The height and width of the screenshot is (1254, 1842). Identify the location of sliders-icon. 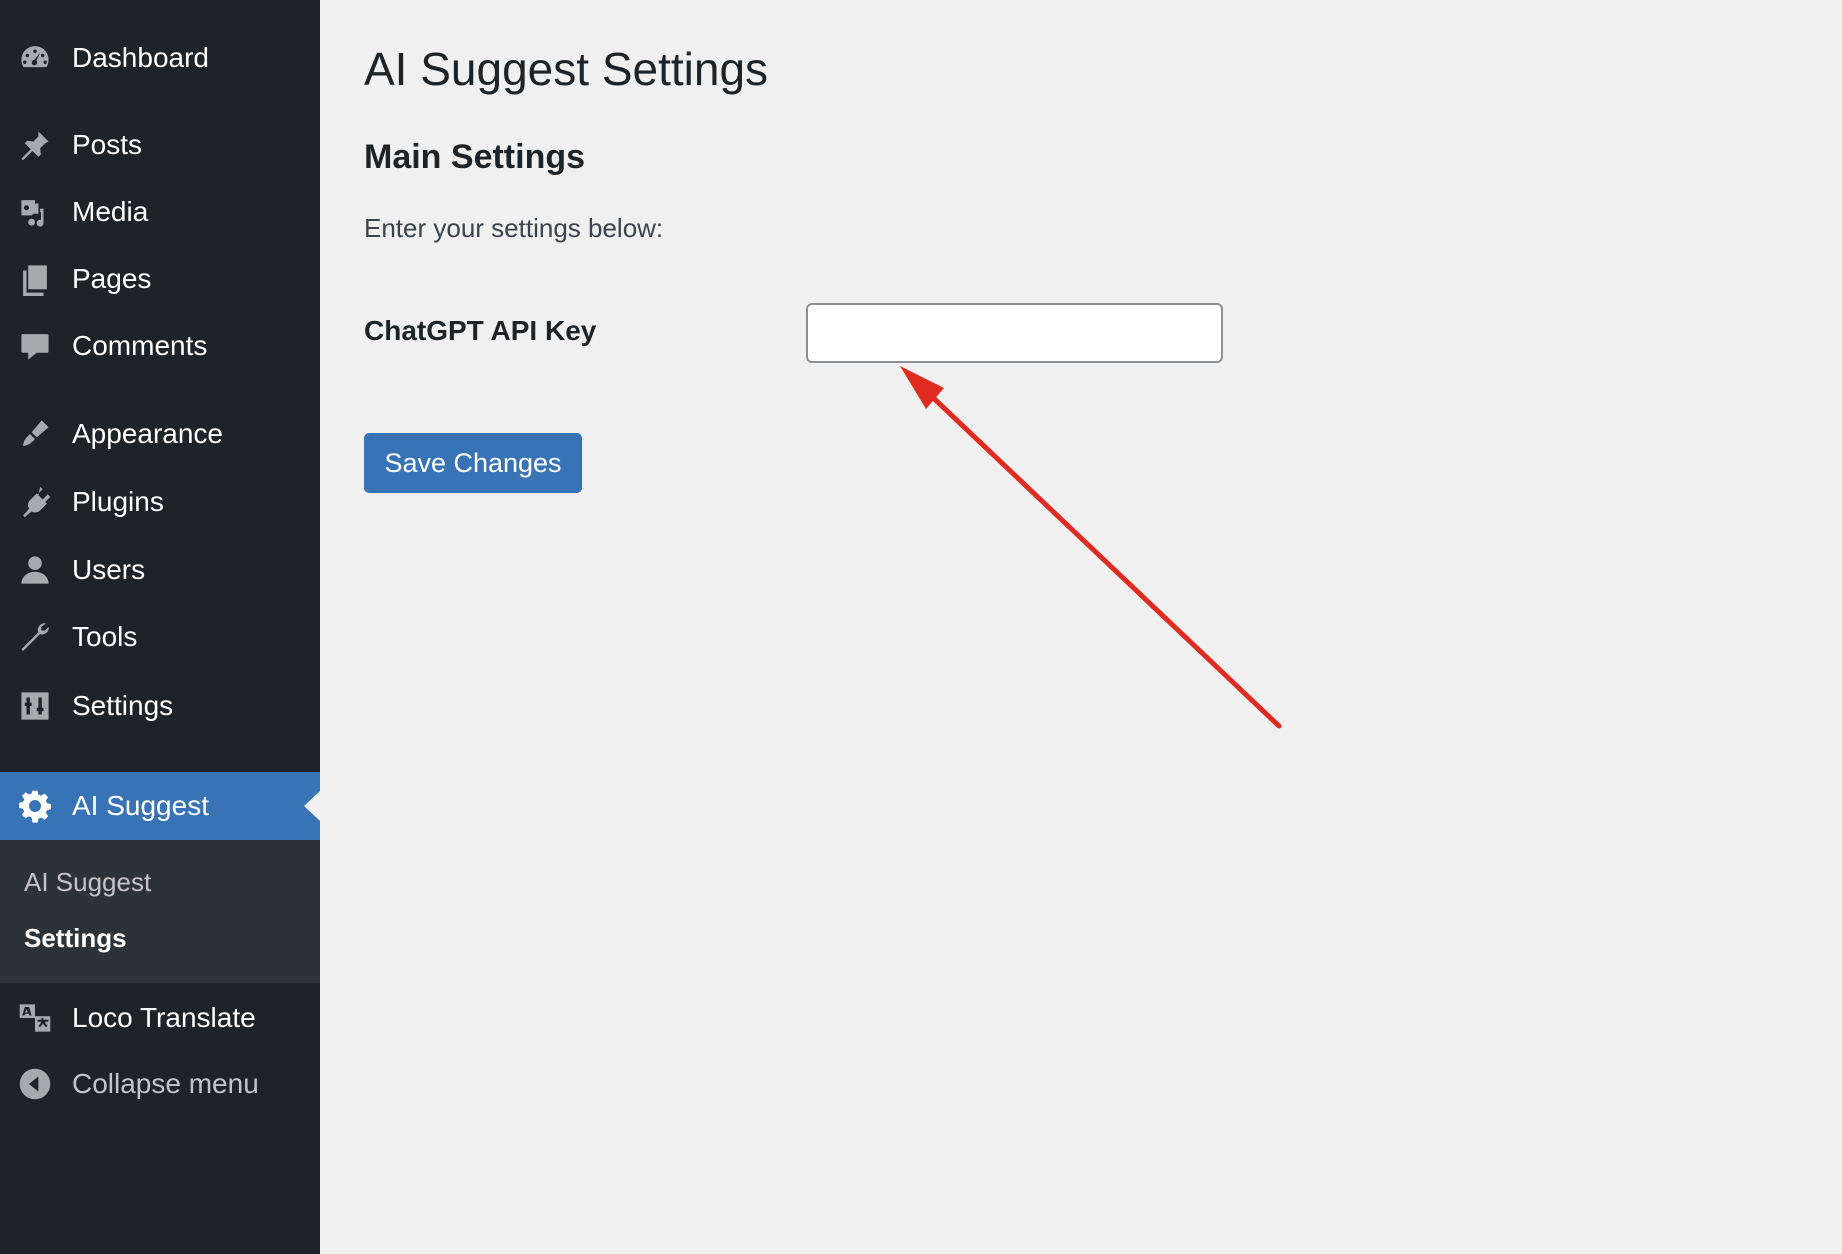
(35, 706).